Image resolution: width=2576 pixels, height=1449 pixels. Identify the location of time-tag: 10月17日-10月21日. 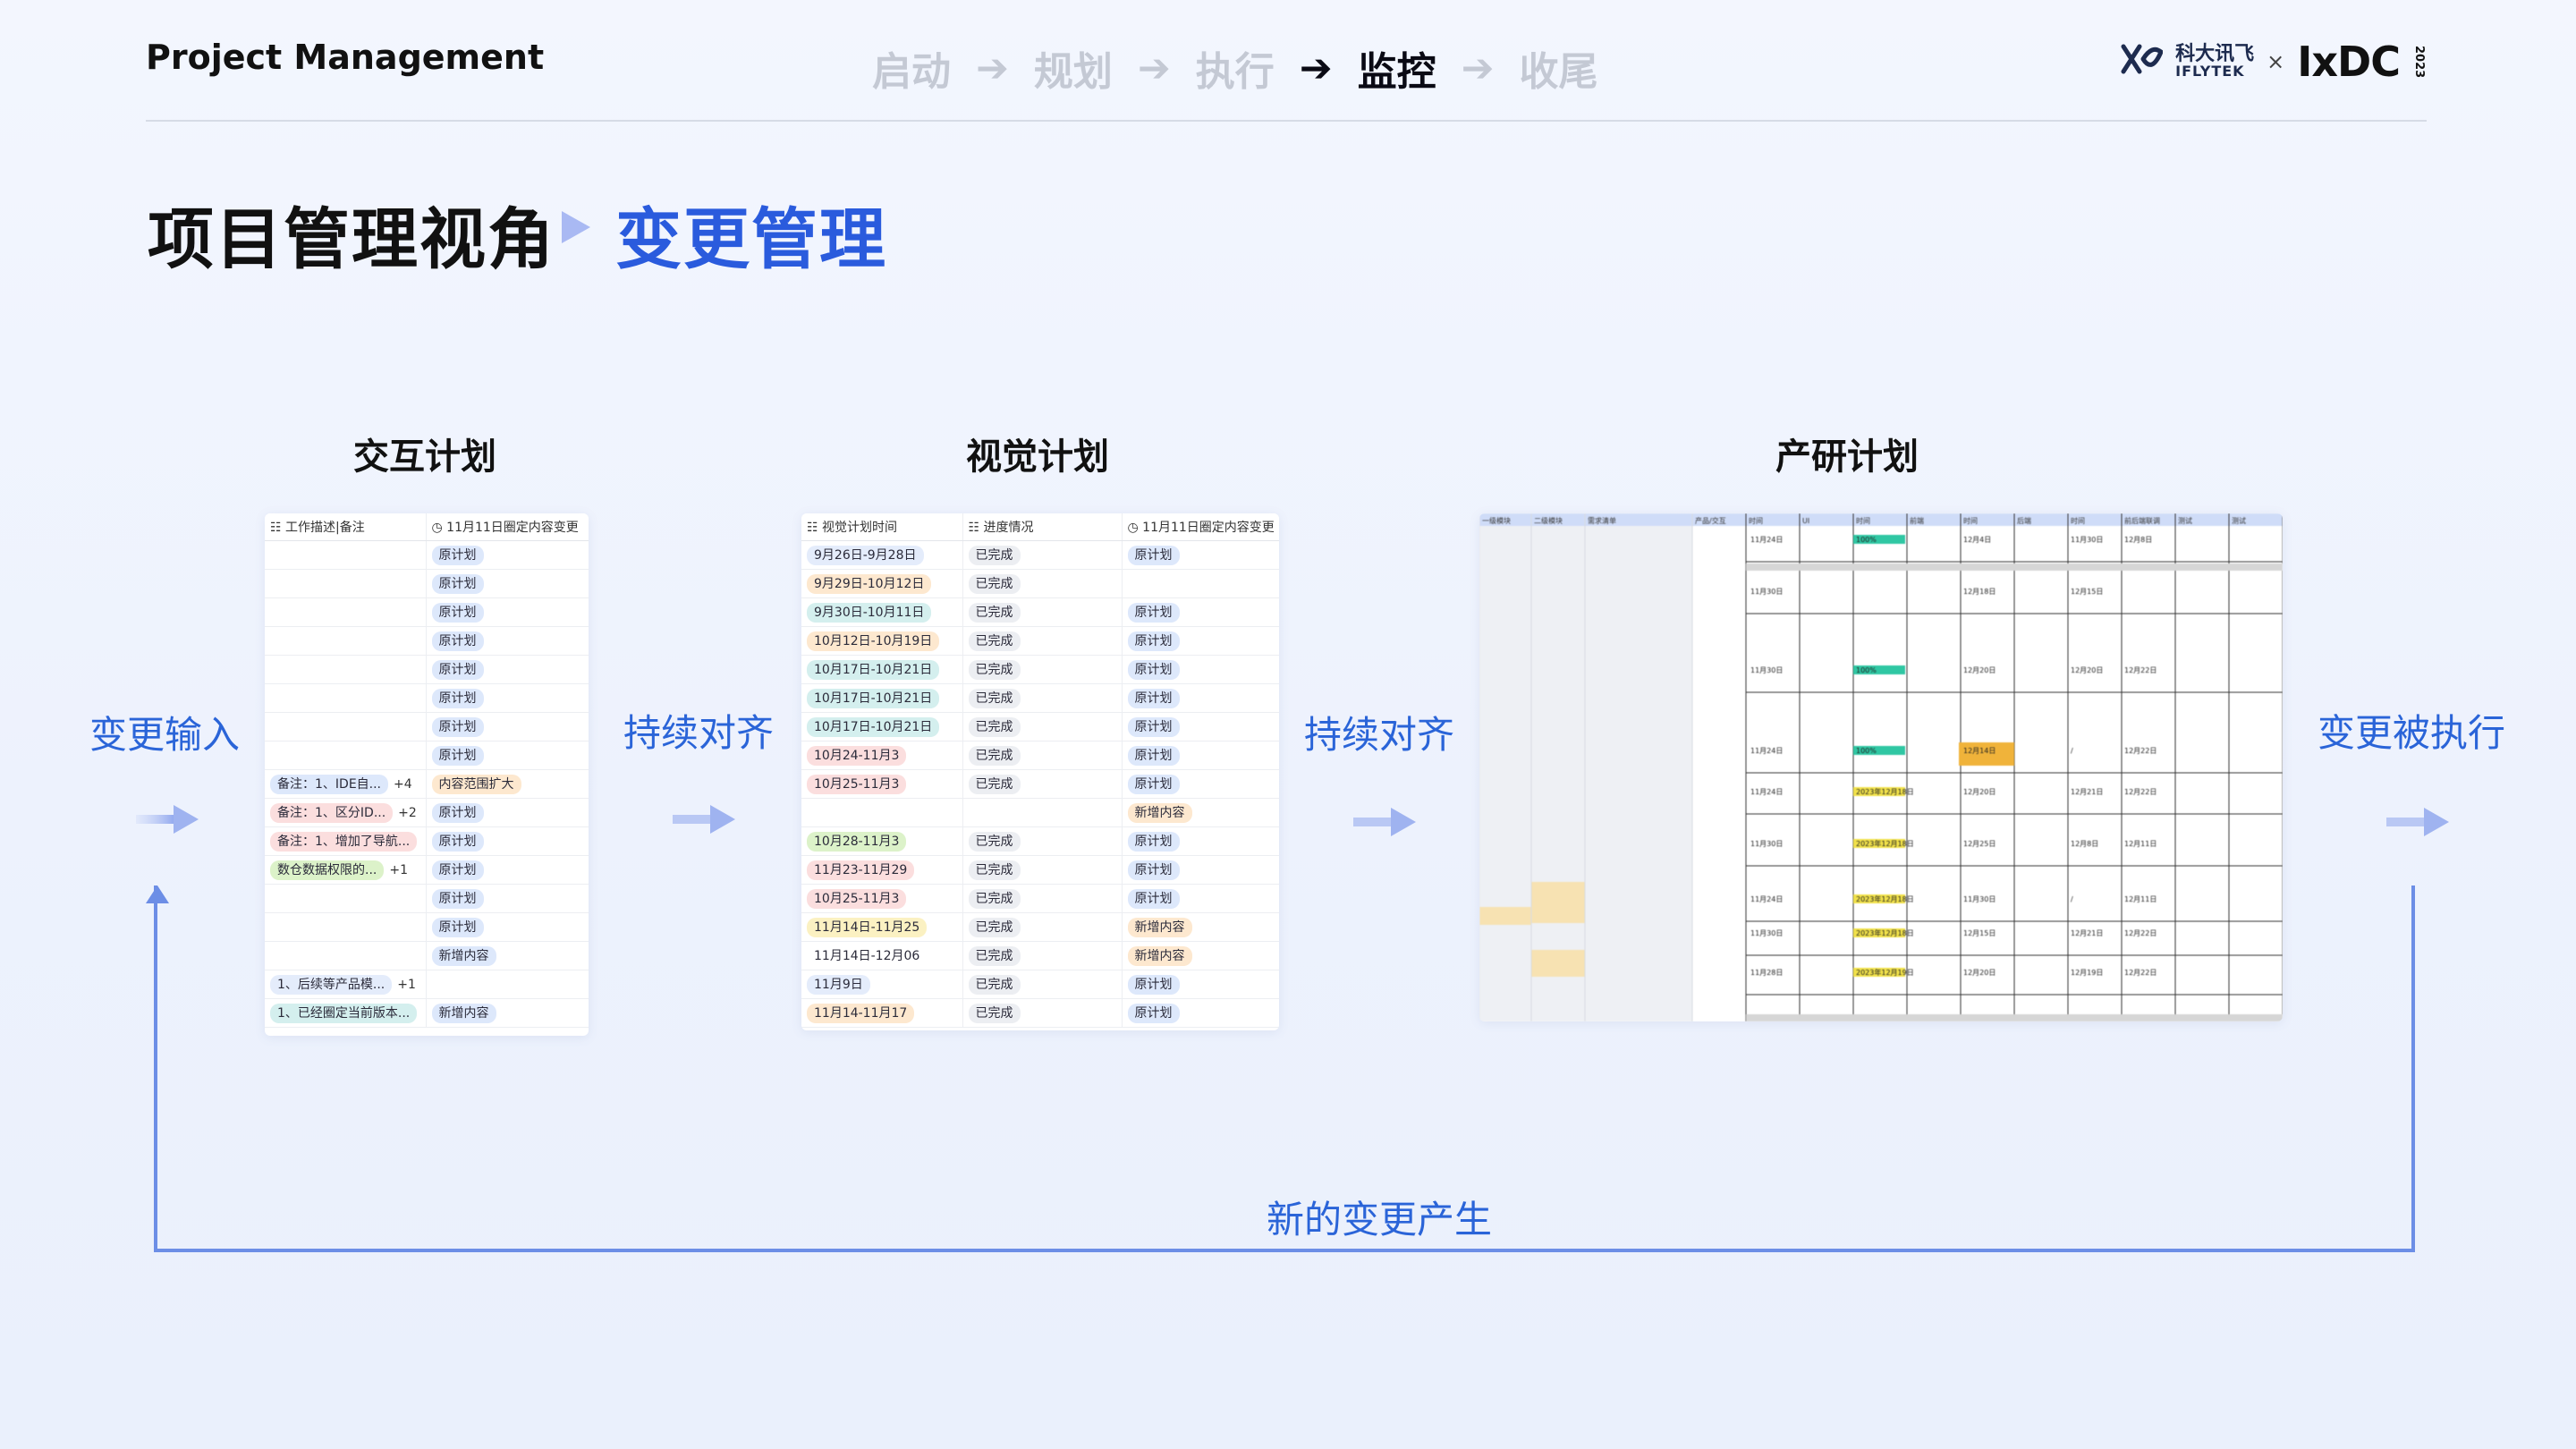
(873, 698).